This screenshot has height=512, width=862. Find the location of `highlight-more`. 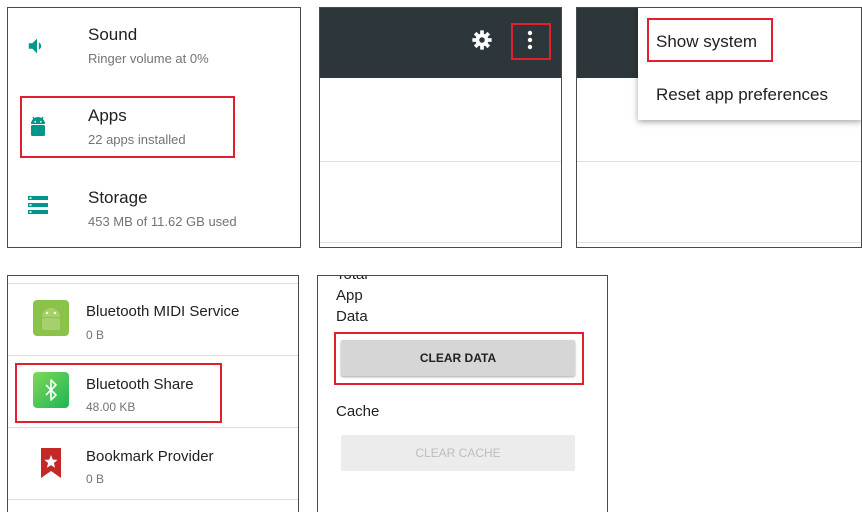

highlight-more is located at coordinates (531, 41).